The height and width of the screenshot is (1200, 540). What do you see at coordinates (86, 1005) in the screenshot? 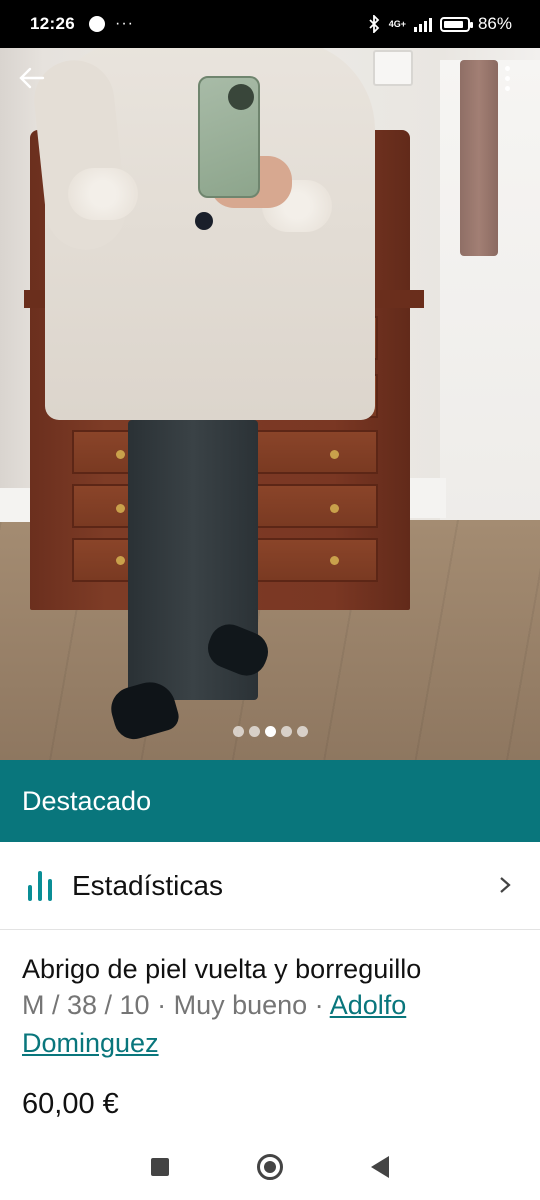
I see `product-size: M / 38 / 10` at bounding box center [86, 1005].